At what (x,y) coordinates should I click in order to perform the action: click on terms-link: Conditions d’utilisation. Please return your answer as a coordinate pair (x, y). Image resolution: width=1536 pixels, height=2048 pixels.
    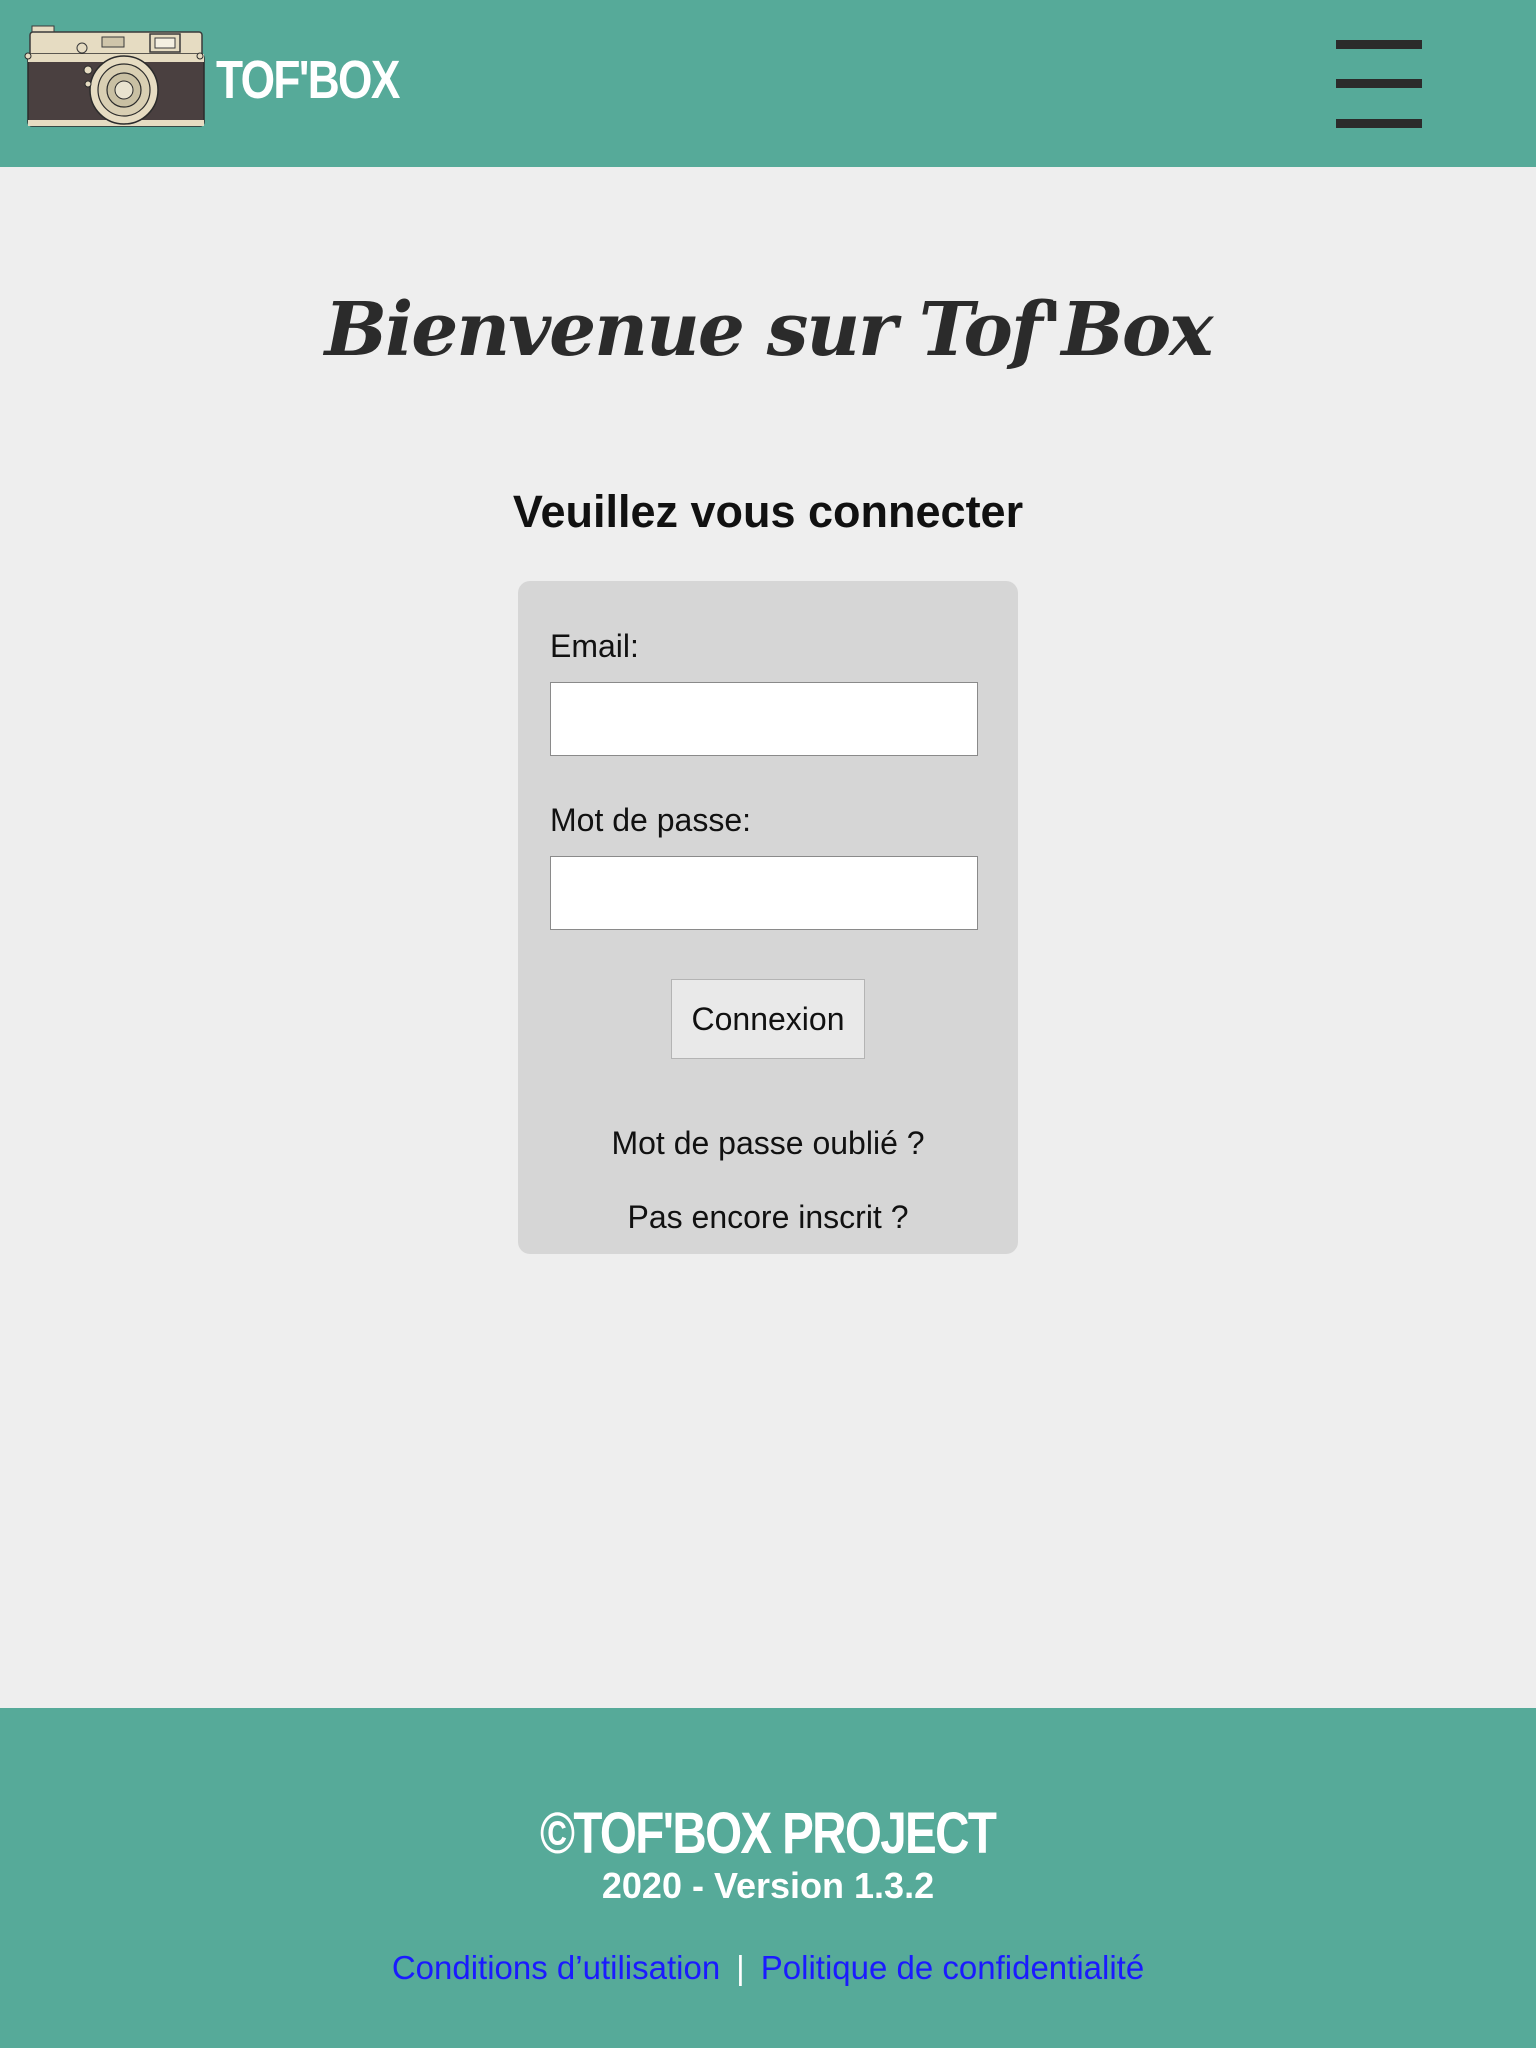
    Looking at the image, I should click on (556, 1967).